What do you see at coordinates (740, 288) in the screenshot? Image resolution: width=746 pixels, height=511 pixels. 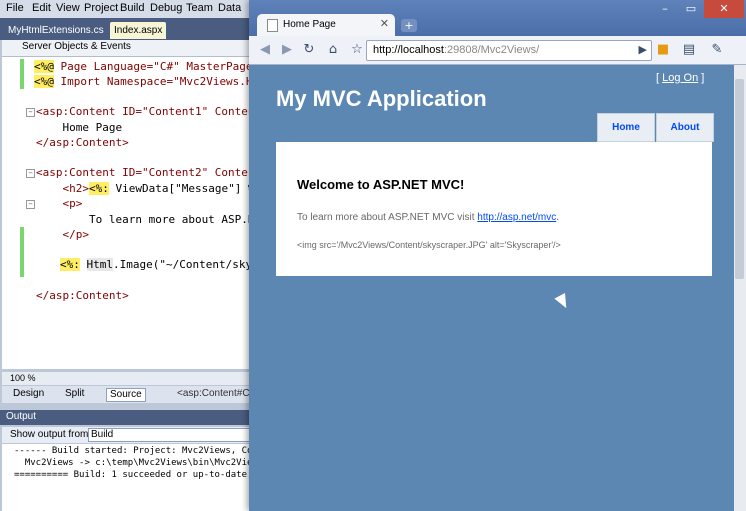 I see `page-scrollbar` at bounding box center [740, 288].